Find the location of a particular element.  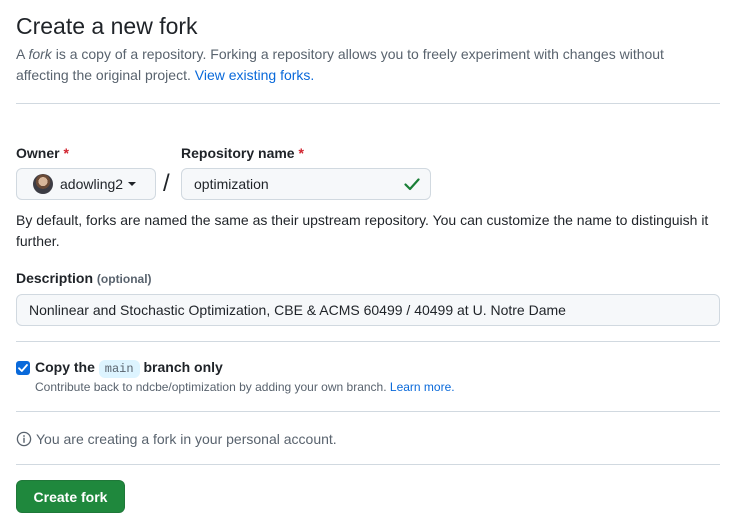

intro-em: fork is located at coordinates (40, 54).